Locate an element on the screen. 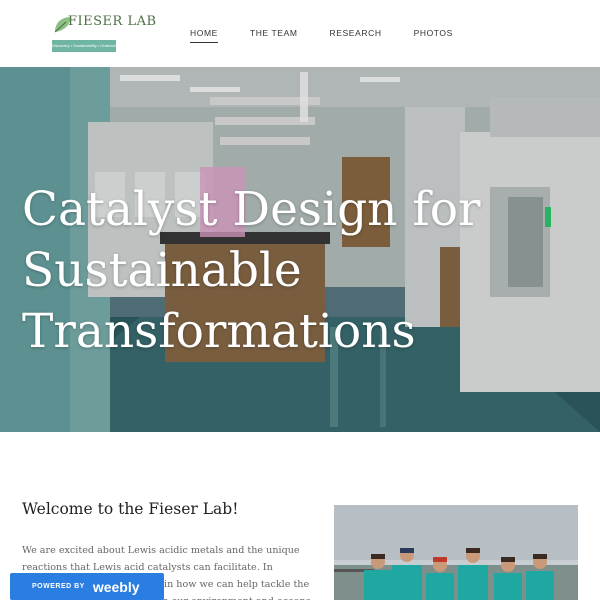  nav-home: HOME is located at coordinates (204, 35).